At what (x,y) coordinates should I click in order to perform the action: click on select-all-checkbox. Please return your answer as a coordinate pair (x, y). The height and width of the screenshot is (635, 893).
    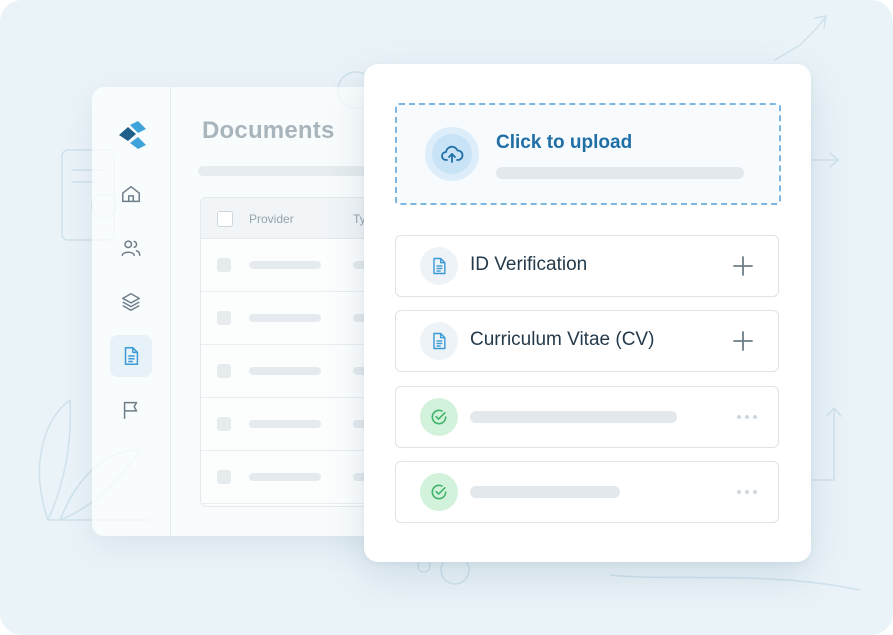
    Looking at the image, I should click on (225, 219).